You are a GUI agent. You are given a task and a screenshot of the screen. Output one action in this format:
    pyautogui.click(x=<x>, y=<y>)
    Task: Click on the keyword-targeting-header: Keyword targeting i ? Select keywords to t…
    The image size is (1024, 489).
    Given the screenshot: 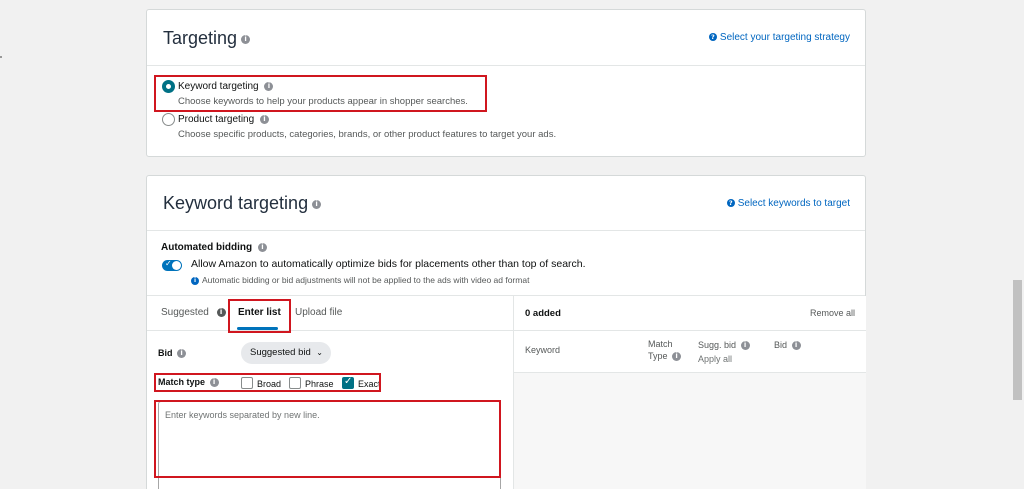 What is the action you would take?
    pyautogui.click(x=506, y=203)
    